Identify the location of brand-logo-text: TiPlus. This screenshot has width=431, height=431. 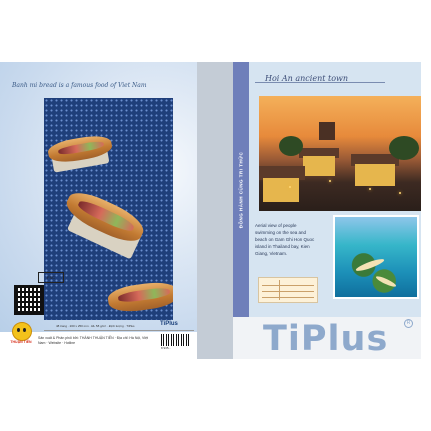
(326, 339).